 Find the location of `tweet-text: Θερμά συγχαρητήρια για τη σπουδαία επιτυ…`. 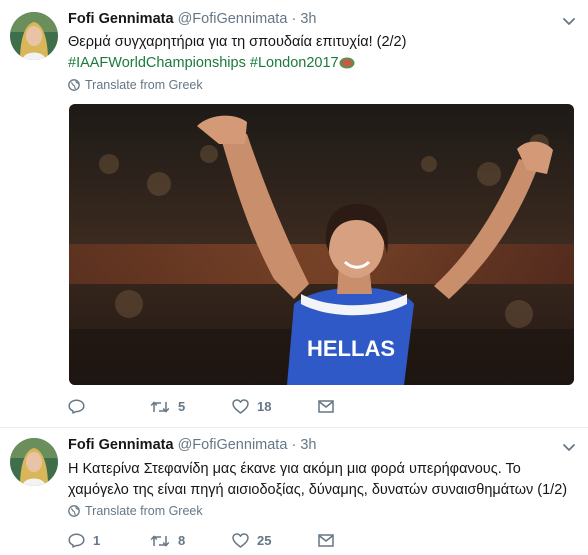

tweet-text: Θερμά συγχαρητήρια για τη σπουδαία επιτυ… is located at coordinates (321, 53).